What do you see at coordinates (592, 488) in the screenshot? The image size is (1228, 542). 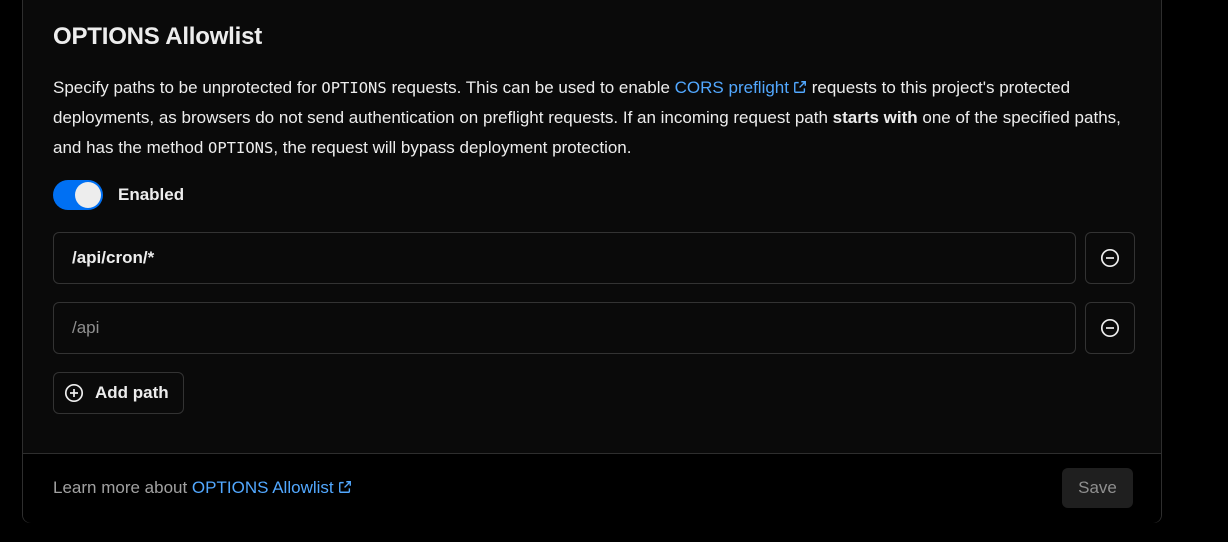 I see `card-footer: Learn more about OPTIONS Allowlist Save` at bounding box center [592, 488].